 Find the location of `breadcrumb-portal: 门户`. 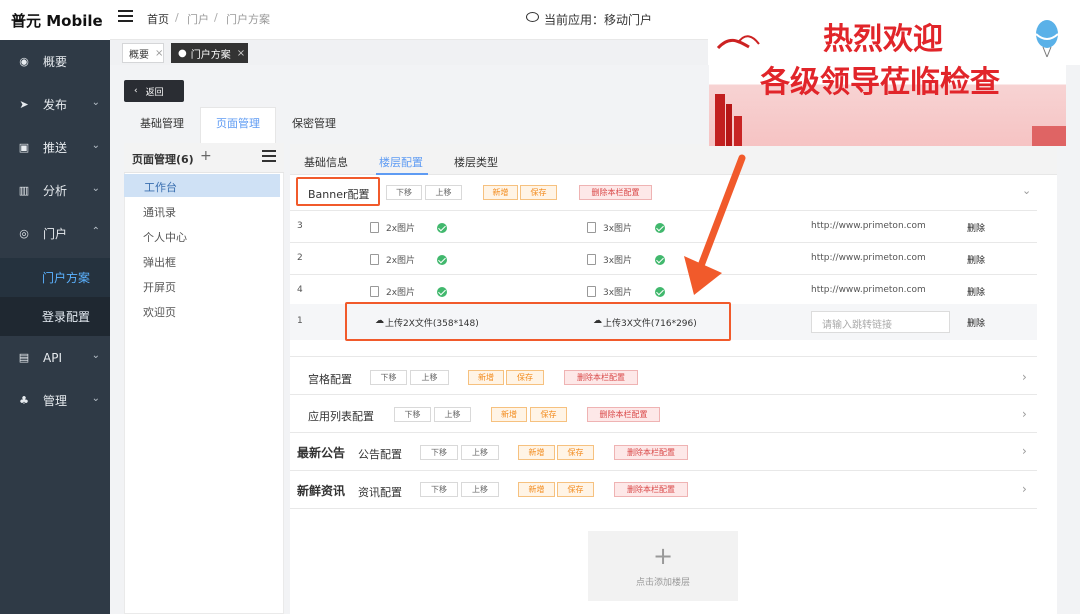

breadcrumb-portal: 门户 is located at coordinates (198, 19).